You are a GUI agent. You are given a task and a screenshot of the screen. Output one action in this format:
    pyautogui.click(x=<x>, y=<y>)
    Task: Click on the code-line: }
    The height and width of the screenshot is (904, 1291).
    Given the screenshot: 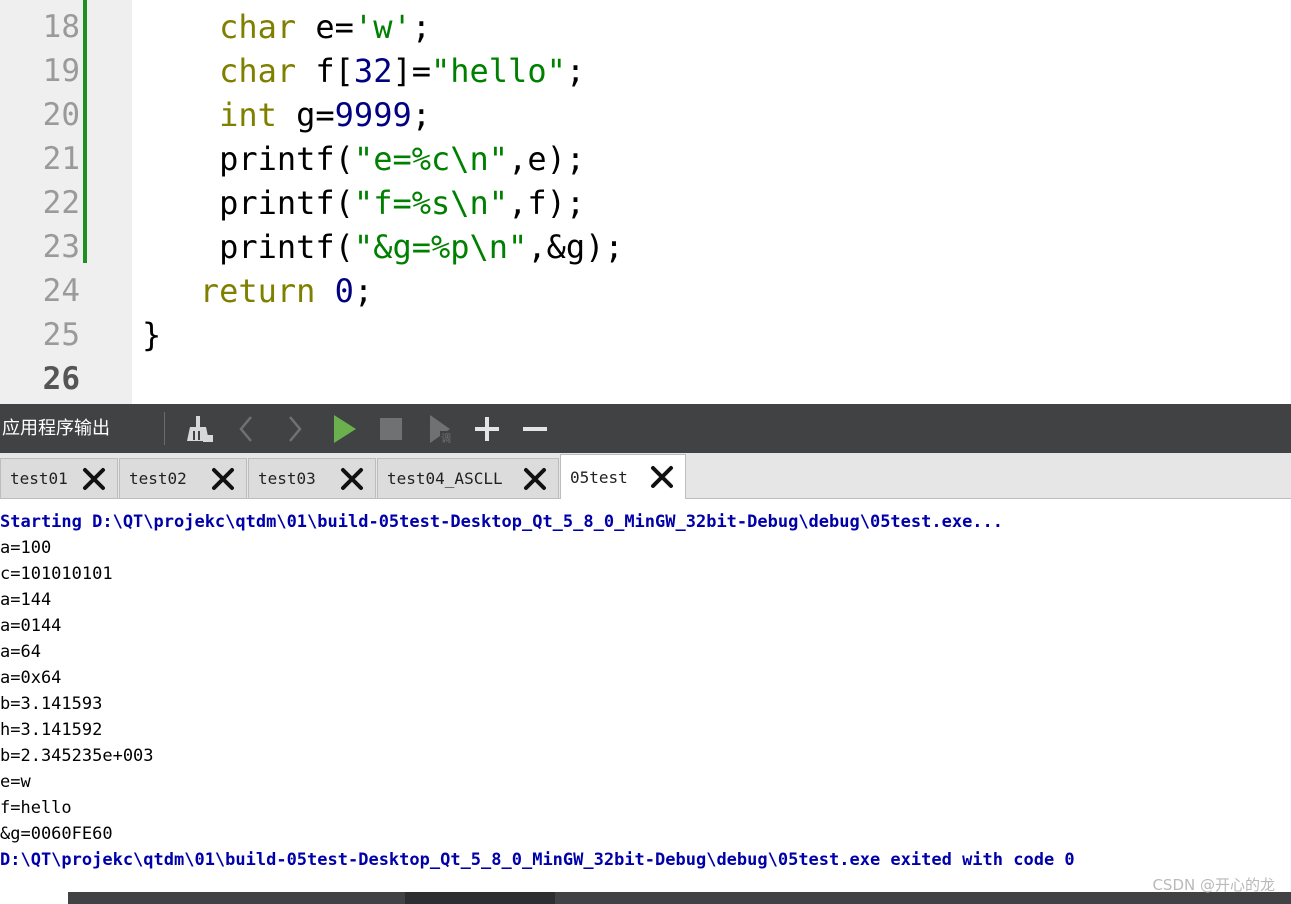 What is the action you would take?
    pyautogui.click(x=151, y=335)
    